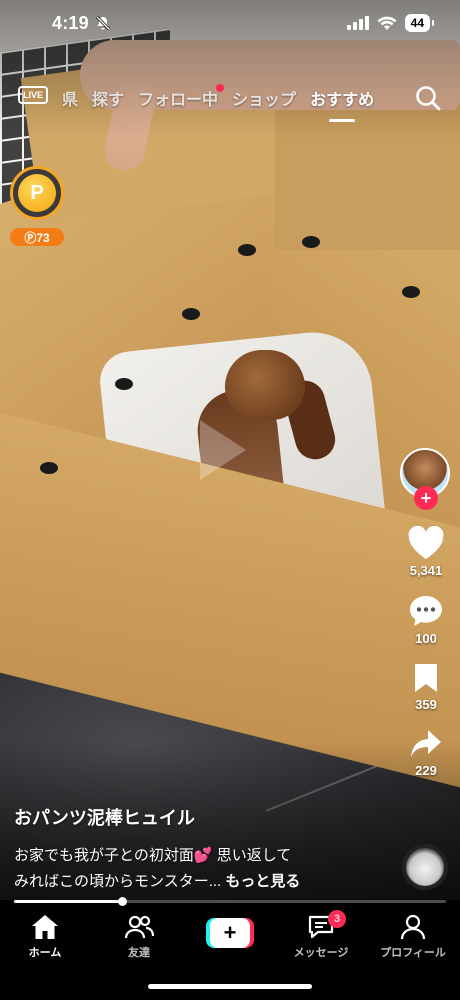  I want to click on friends-icon, so click(139, 927).